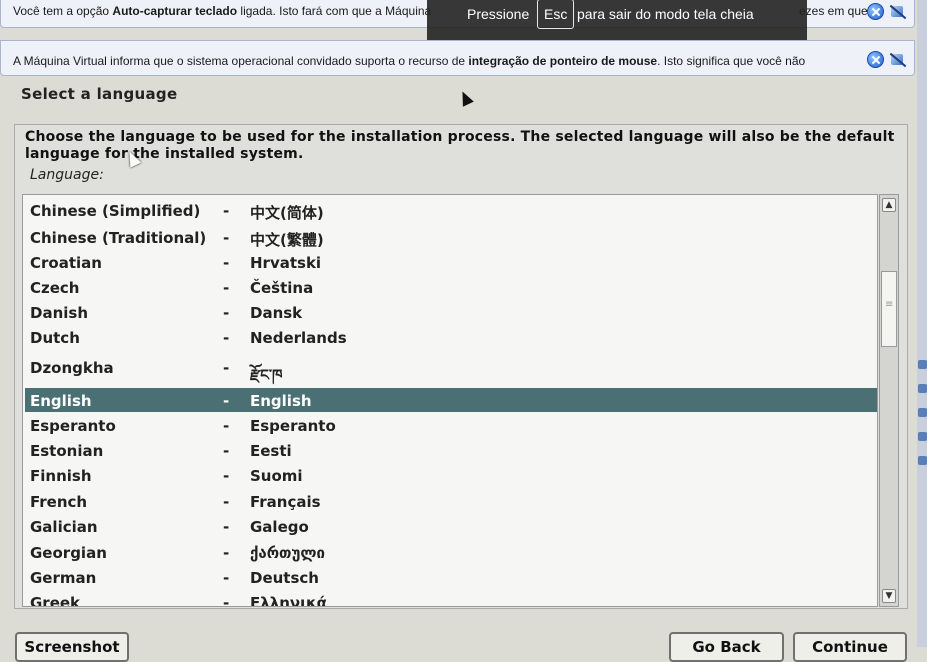 Image resolution: width=927 pixels, height=662 pixels. What do you see at coordinates (451, 210) in the screenshot?
I see `language-option: Chinese (Simplified) - 中文(简体)` at bounding box center [451, 210].